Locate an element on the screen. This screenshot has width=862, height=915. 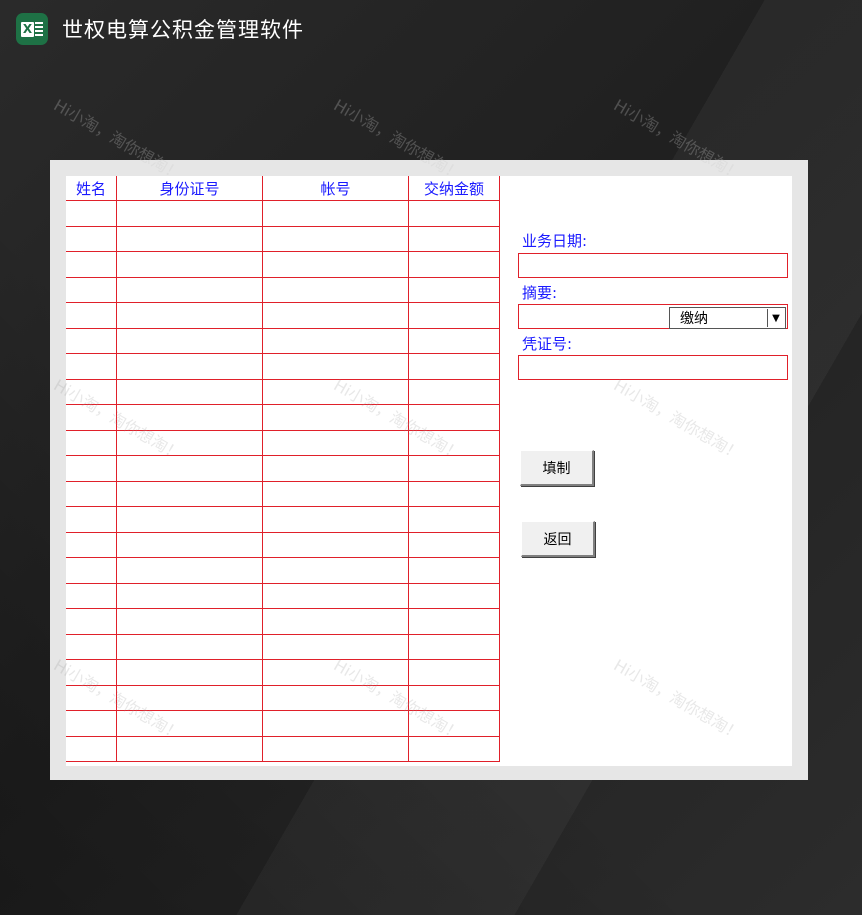
back-button: 返回 is located at coordinates (558, 539).